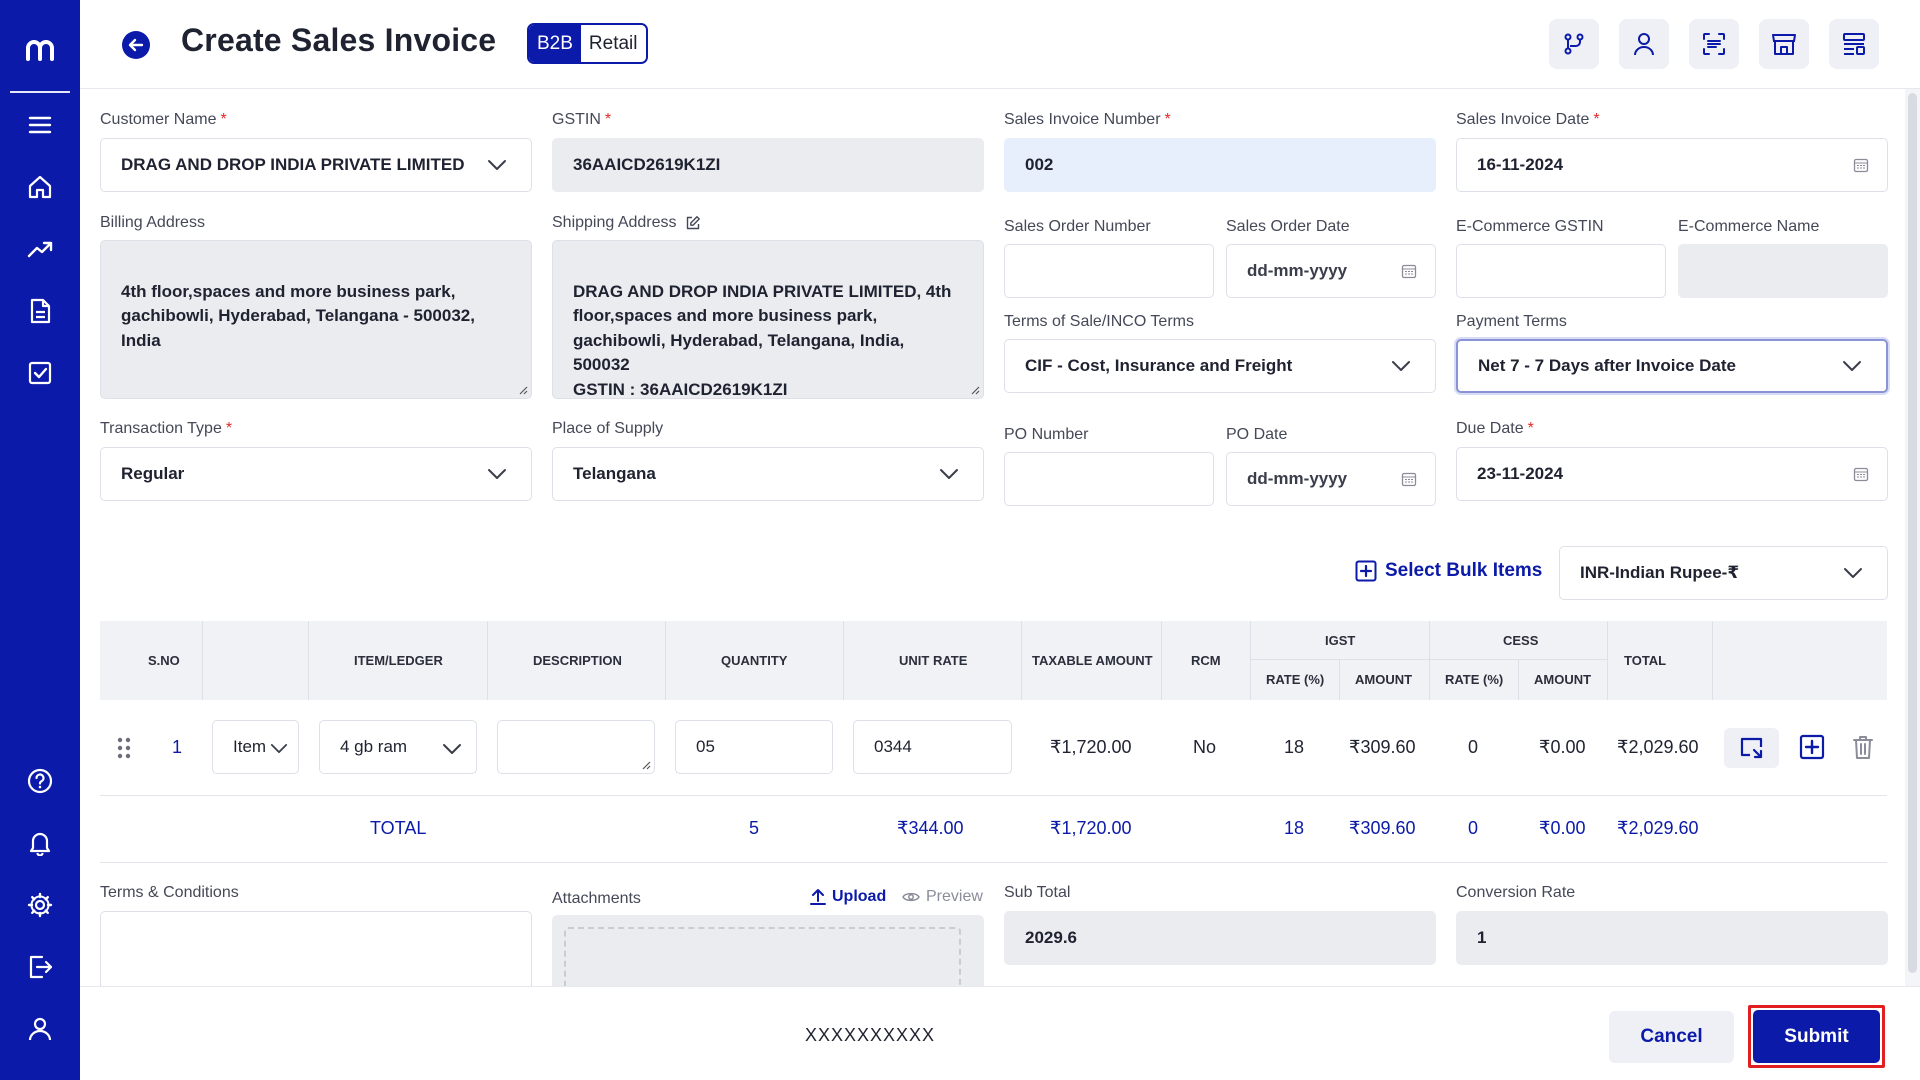  I want to click on col-cess-rate: RATE (%), so click(1474, 679).